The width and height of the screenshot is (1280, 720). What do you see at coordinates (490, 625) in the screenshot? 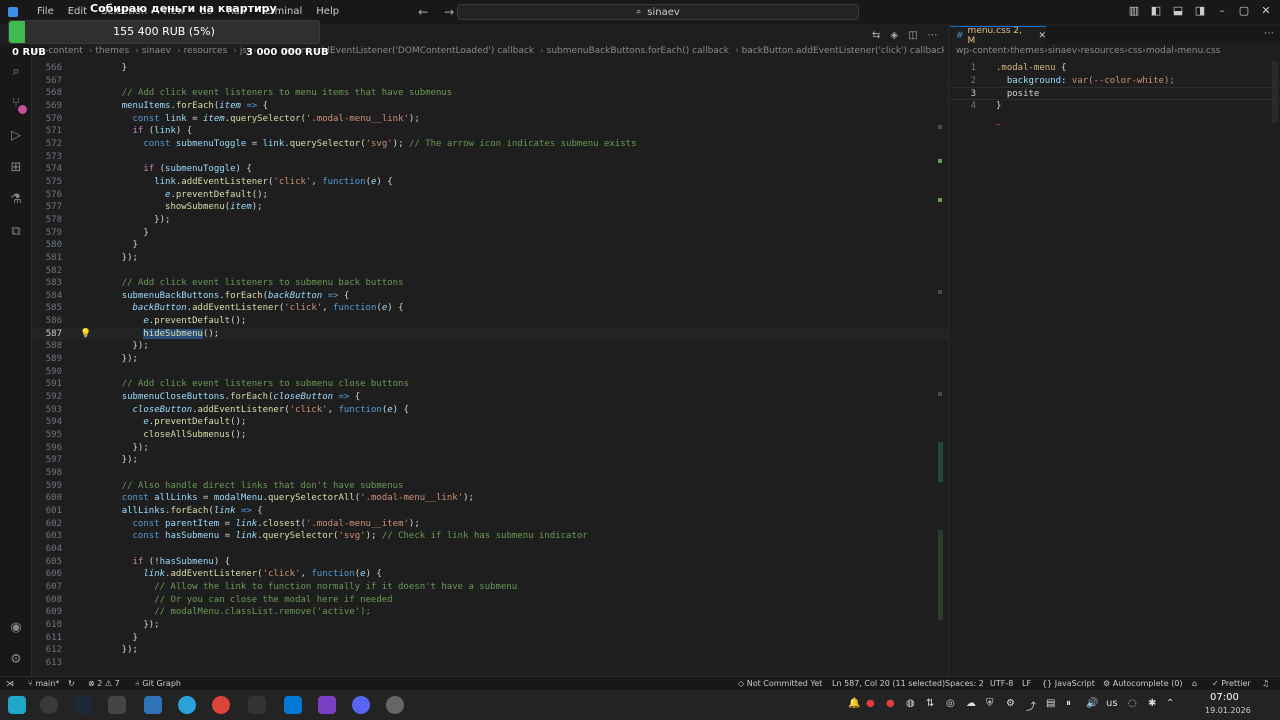
I see `code-line: 610 });` at bounding box center [490, 625].